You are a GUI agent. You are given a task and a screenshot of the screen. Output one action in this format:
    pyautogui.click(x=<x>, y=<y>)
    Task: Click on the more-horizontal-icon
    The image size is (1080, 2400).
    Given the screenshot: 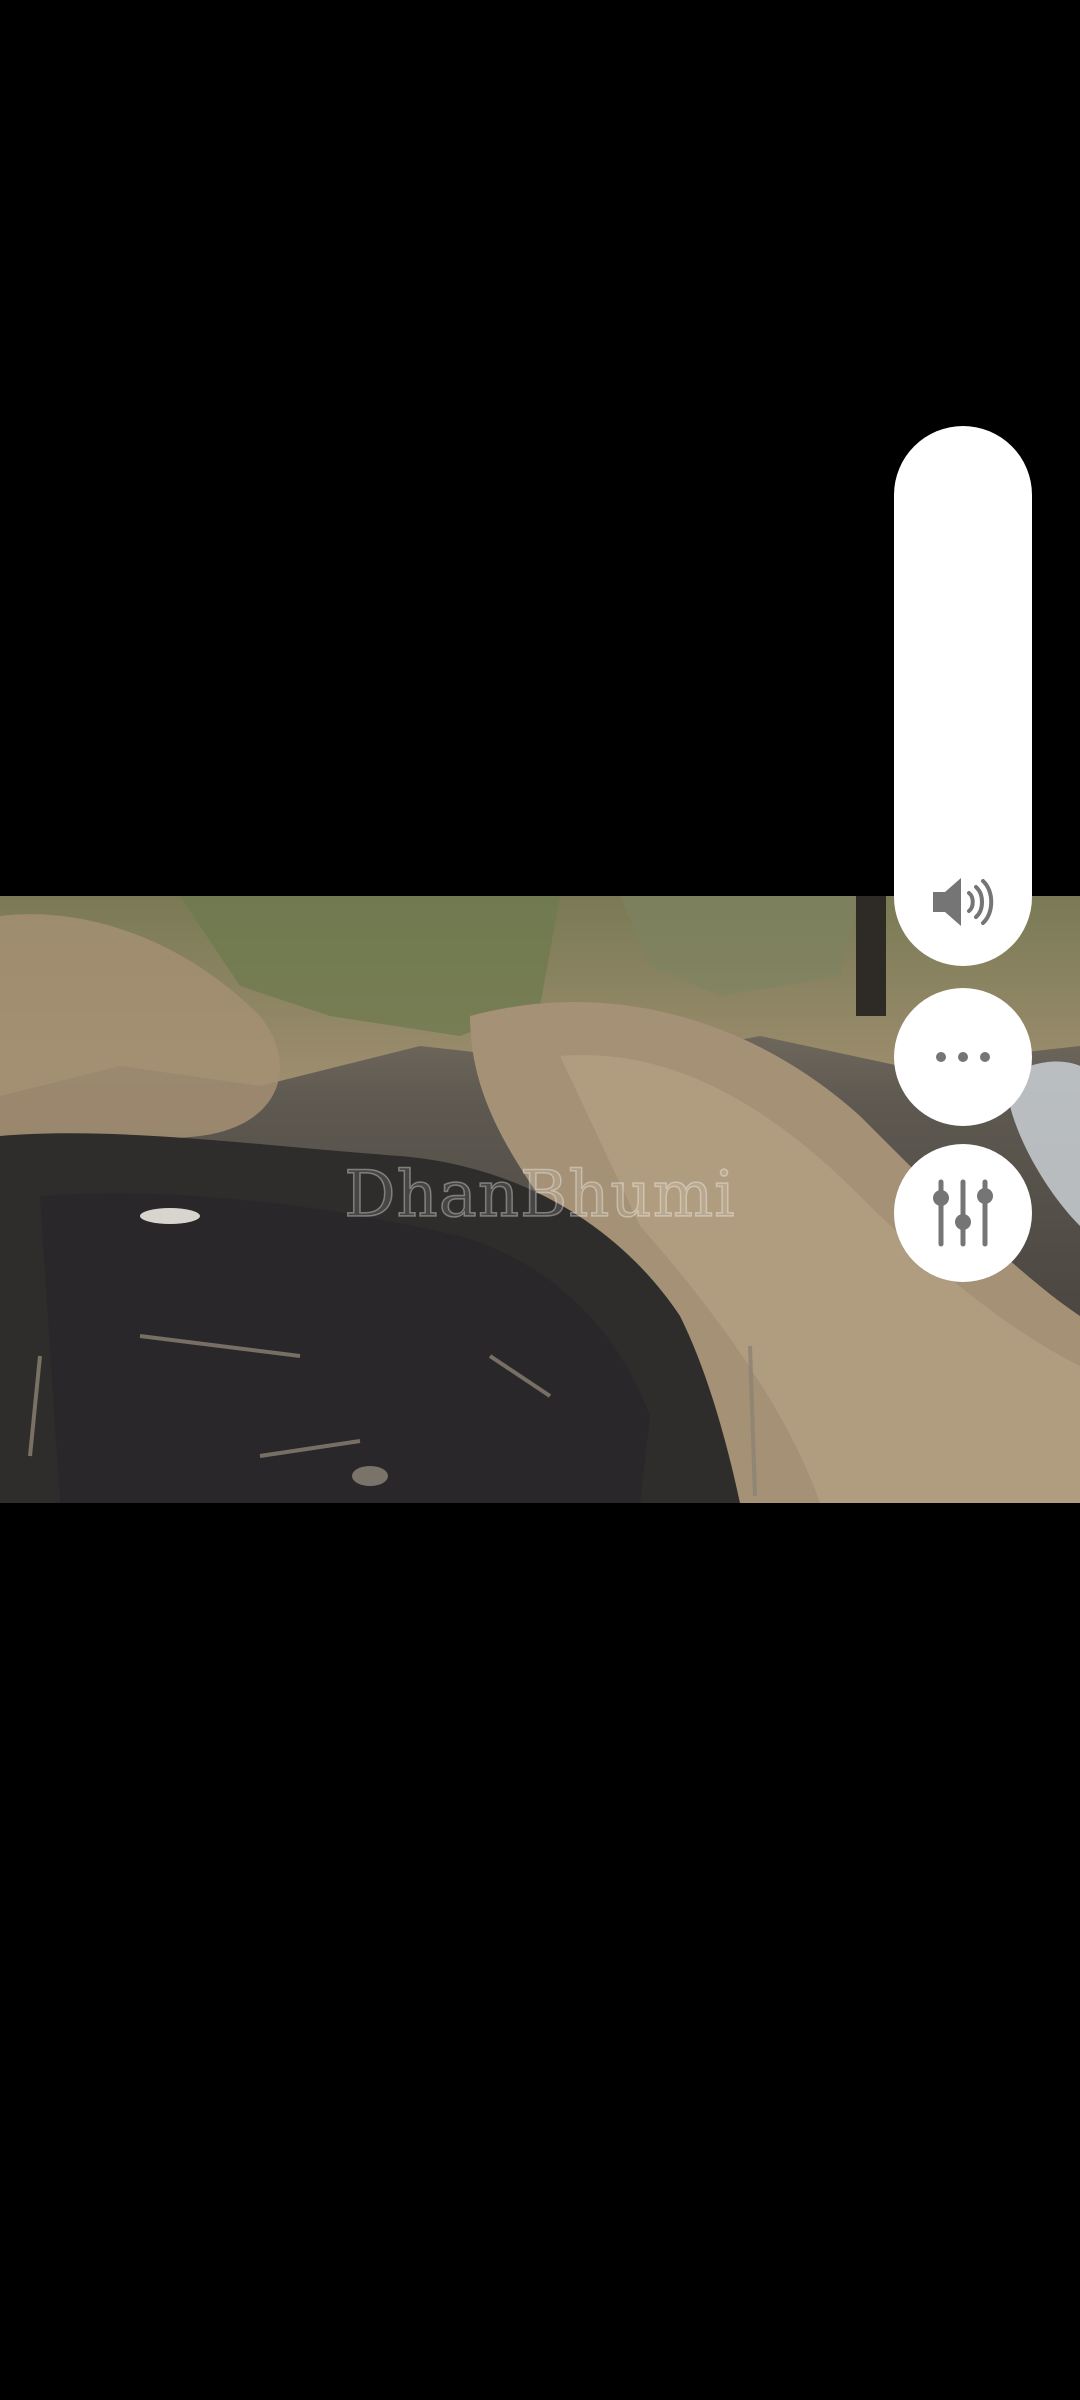 What is the action you would take?
    pyautogui.click(x=963, y=1057)
    